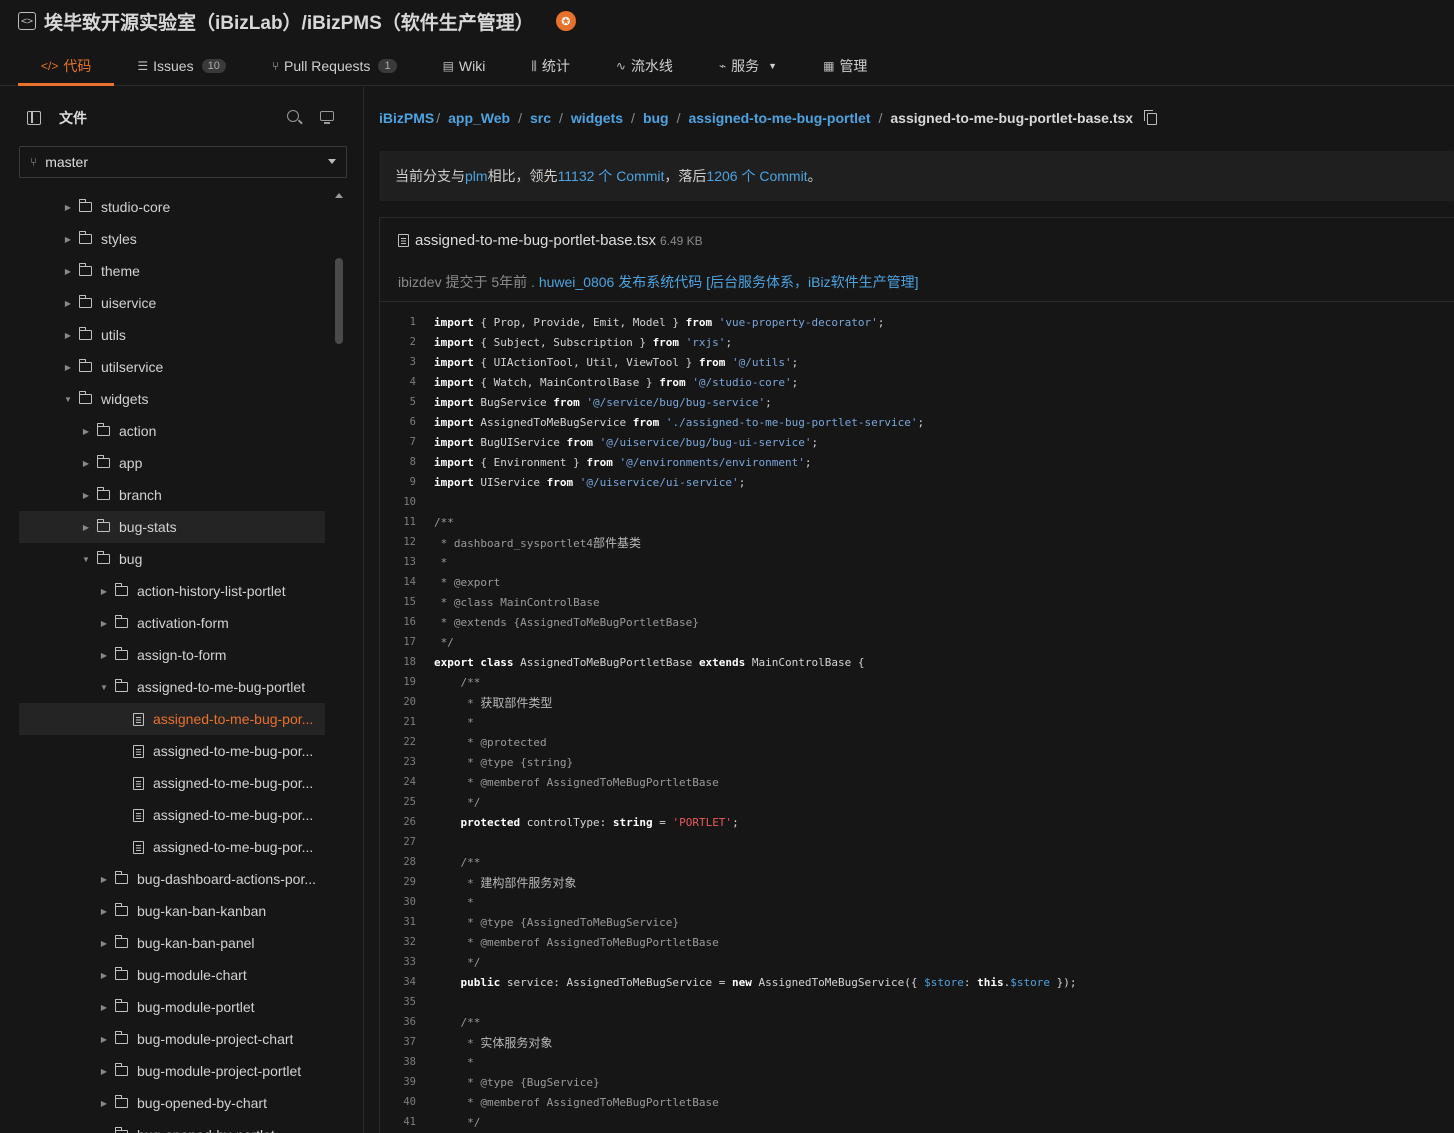 The image size is (1454, 1133). What do you see at coordinates (339, 195) in the screenshot?
I see `scroll-up-icon` at bounding box center [339, 195].